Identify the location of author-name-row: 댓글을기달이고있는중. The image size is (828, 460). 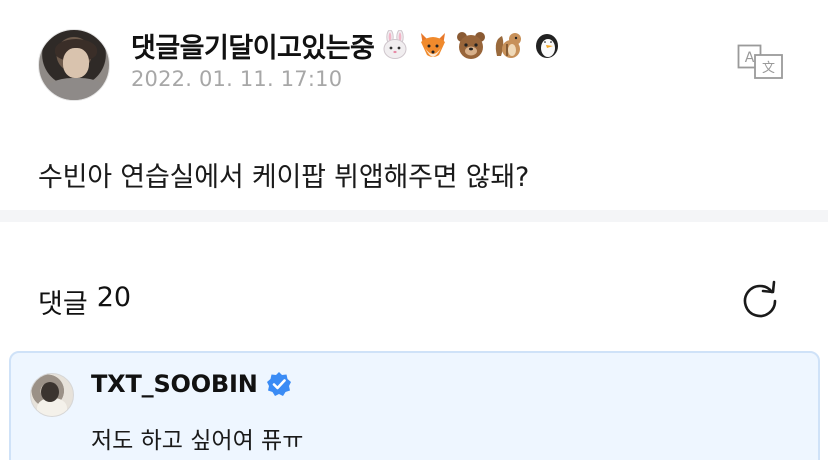
(347, 45).